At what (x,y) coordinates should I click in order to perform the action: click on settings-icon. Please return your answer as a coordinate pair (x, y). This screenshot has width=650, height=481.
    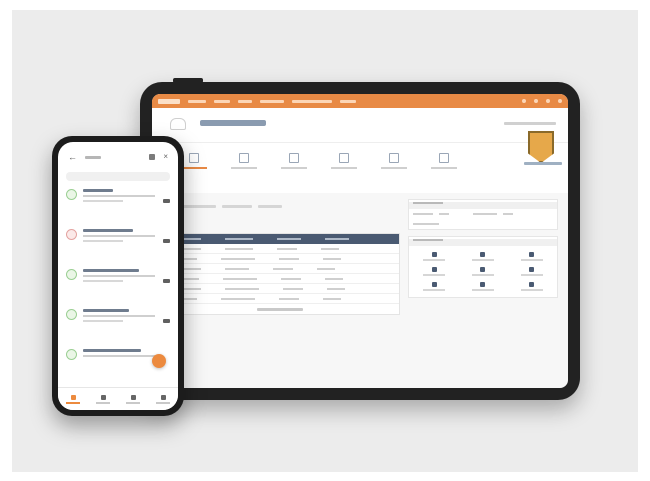
    Looking at the image, I should click on (536, 101).